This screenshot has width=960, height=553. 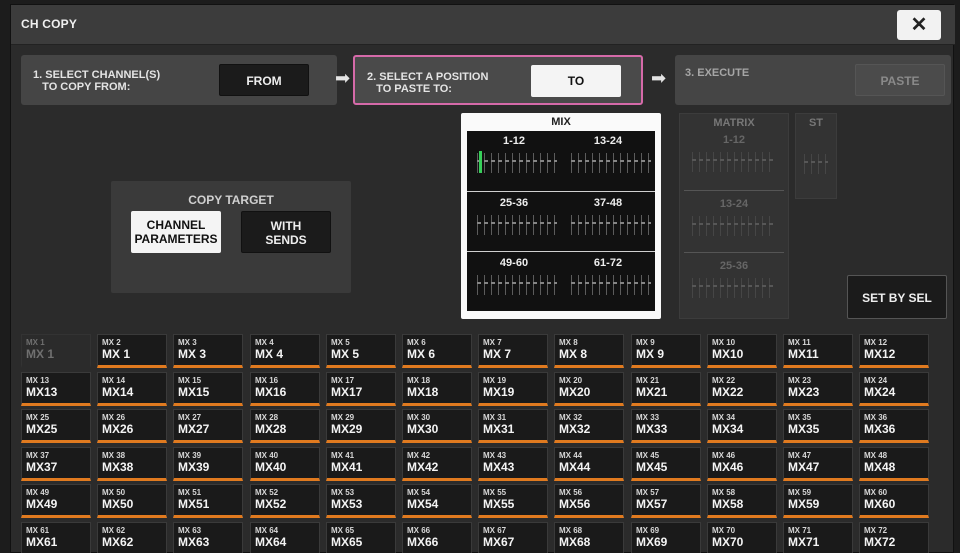 I want to click on set-by-sel-button: SET BY SEL, so click(x=897, y=297).